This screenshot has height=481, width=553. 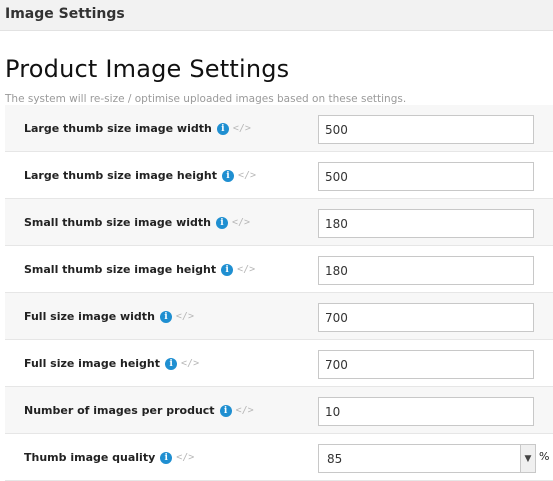 What do you see at coordinates (279, 128) in the screenshot?
I see `setting-row-large-thumb-width: Large thumb size image width i </>` at bounding box center [279, 128].